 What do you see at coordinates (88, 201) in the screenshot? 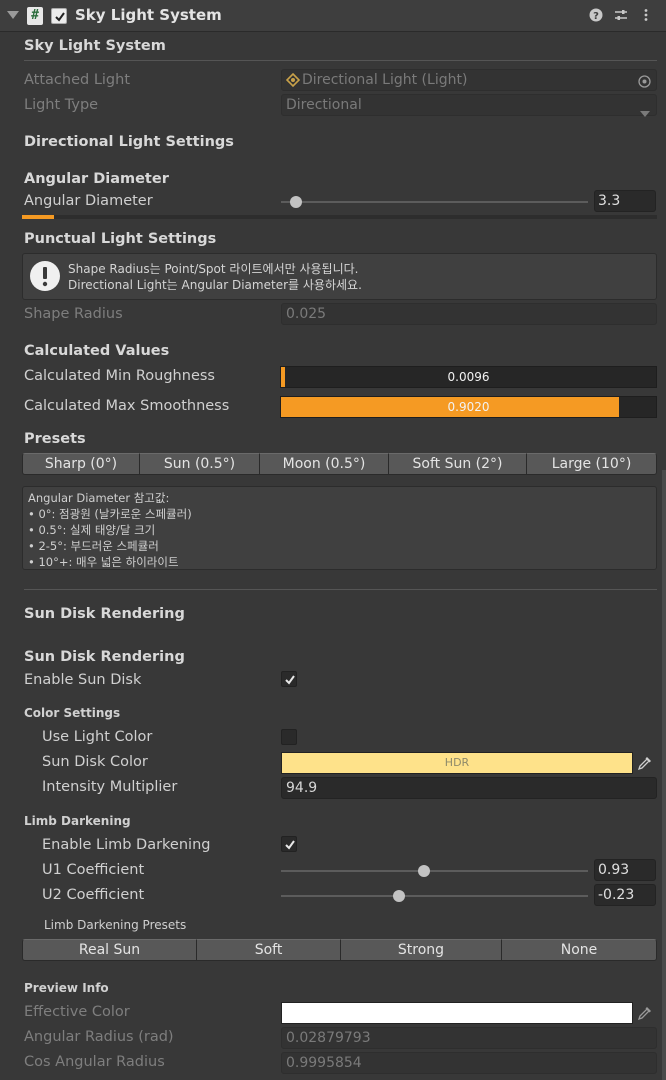
I see `angular-diameter-label: Angular Diameter` at bounding box center [88, 201].